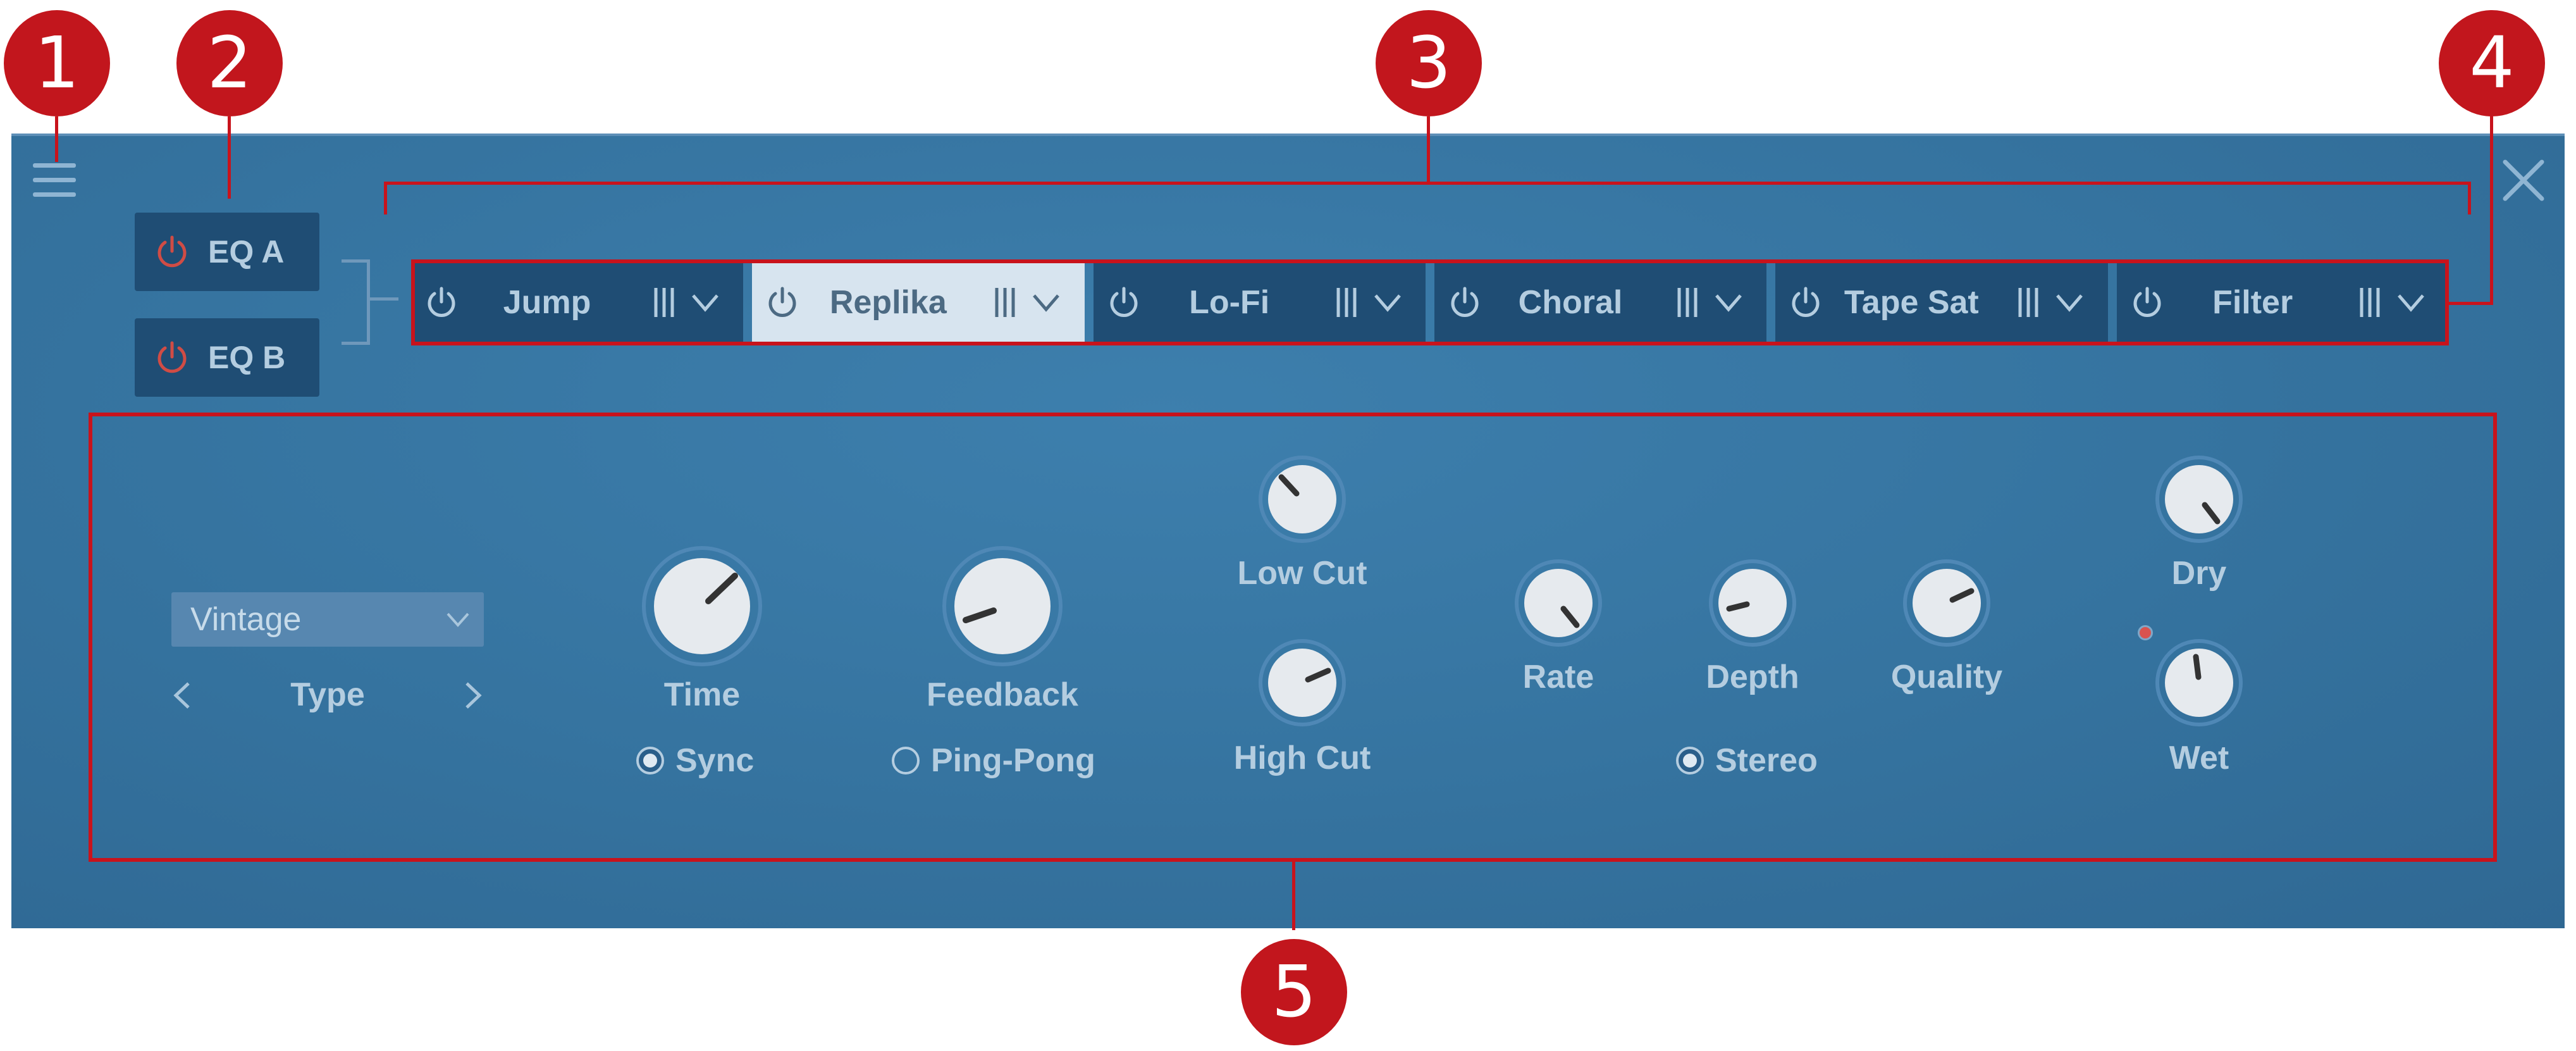  I want to click on annotation-marker: 4, so click(2492, 63).